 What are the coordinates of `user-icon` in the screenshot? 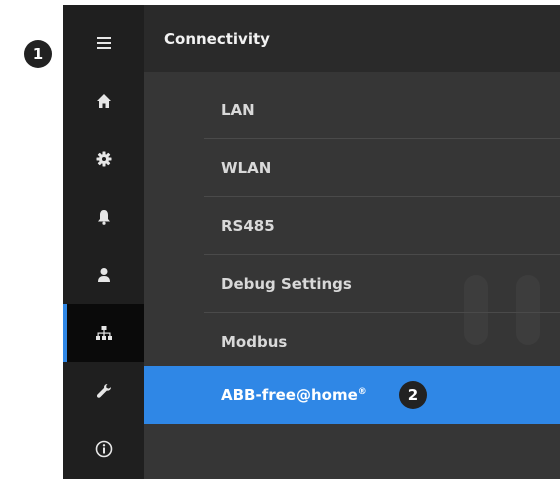 It's located at (103, 275).